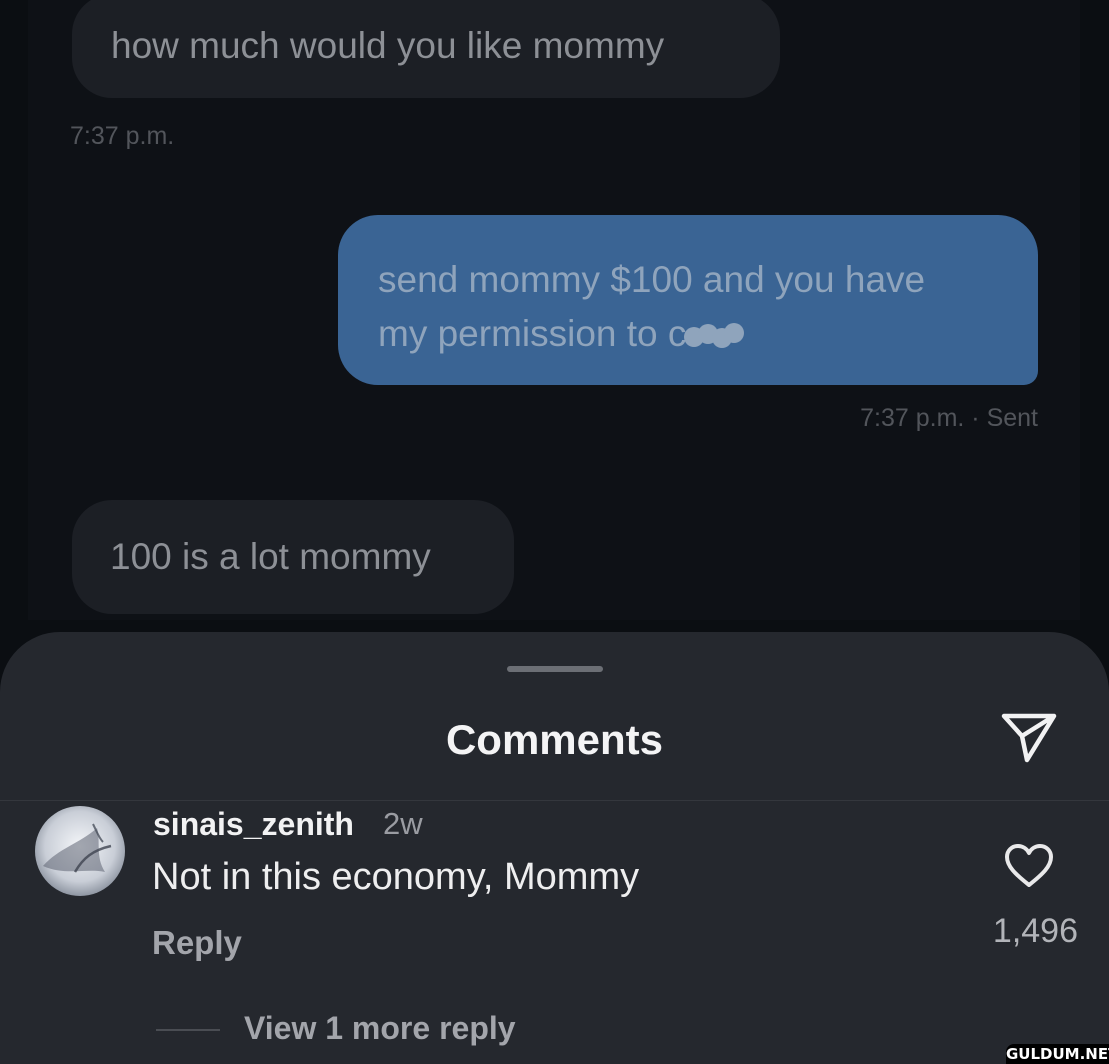  What do you see at coordinates (1057, 1054) in the screenshot?
I see `watermark: GULDUM.NET` at bounding box center [1057, 1054].